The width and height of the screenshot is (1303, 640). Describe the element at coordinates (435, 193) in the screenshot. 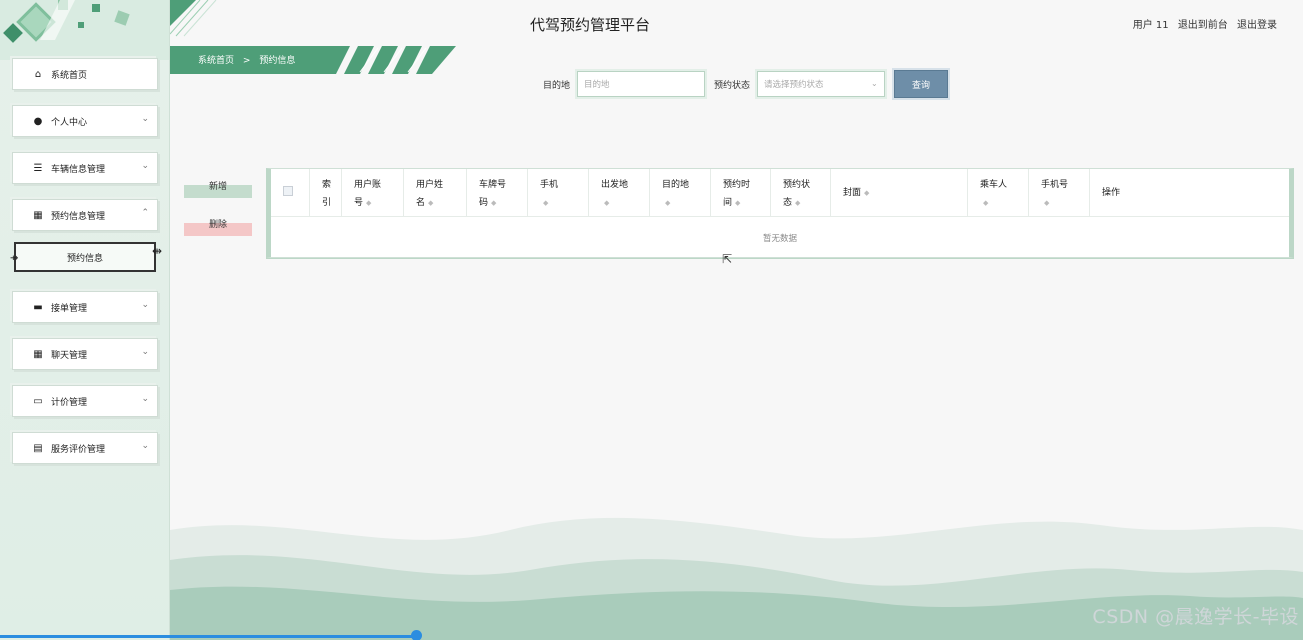

I see `column-header-user-name: 用户姓 名 ◆` at that location.